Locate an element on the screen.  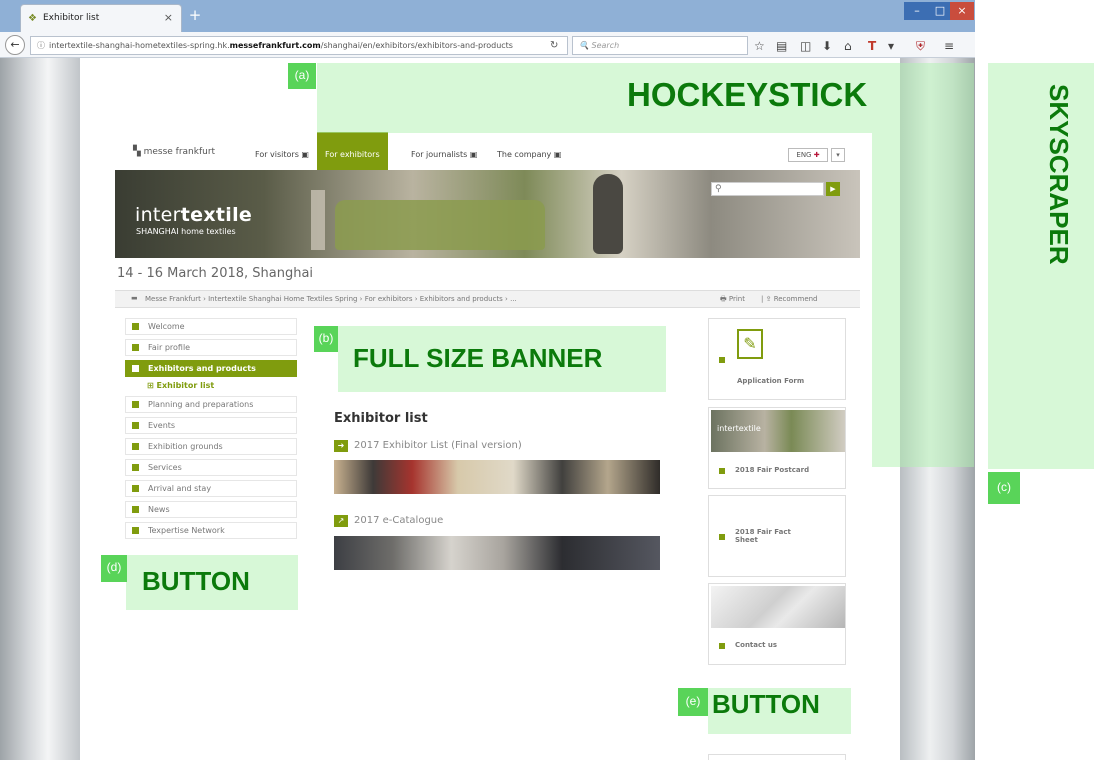
nav-the-company: The company ▣ is located at coordinates (529, 151).